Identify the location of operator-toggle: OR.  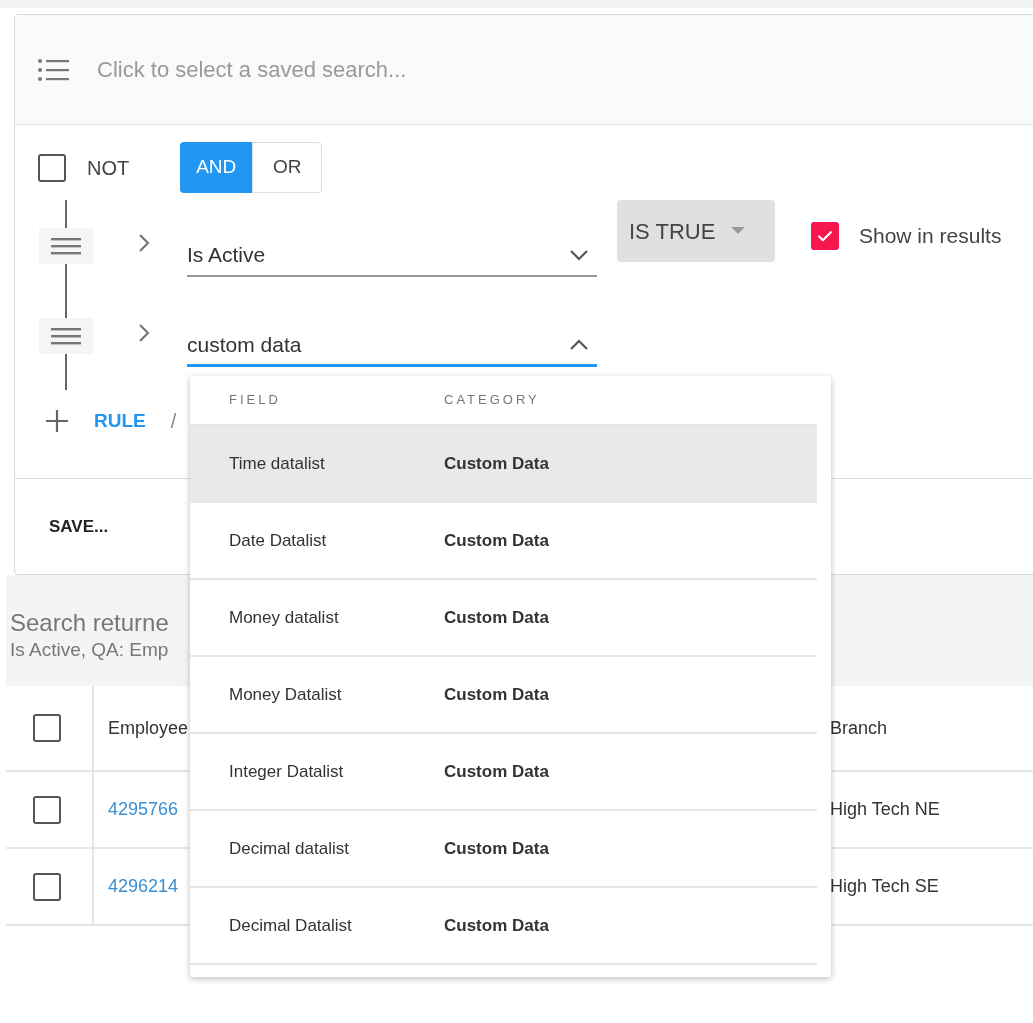
(287, 167).